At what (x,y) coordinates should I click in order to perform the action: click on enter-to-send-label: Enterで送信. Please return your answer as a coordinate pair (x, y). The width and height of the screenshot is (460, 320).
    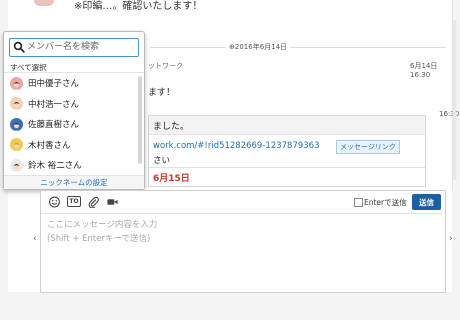
    Looking at the image, I should click on (385, 202).